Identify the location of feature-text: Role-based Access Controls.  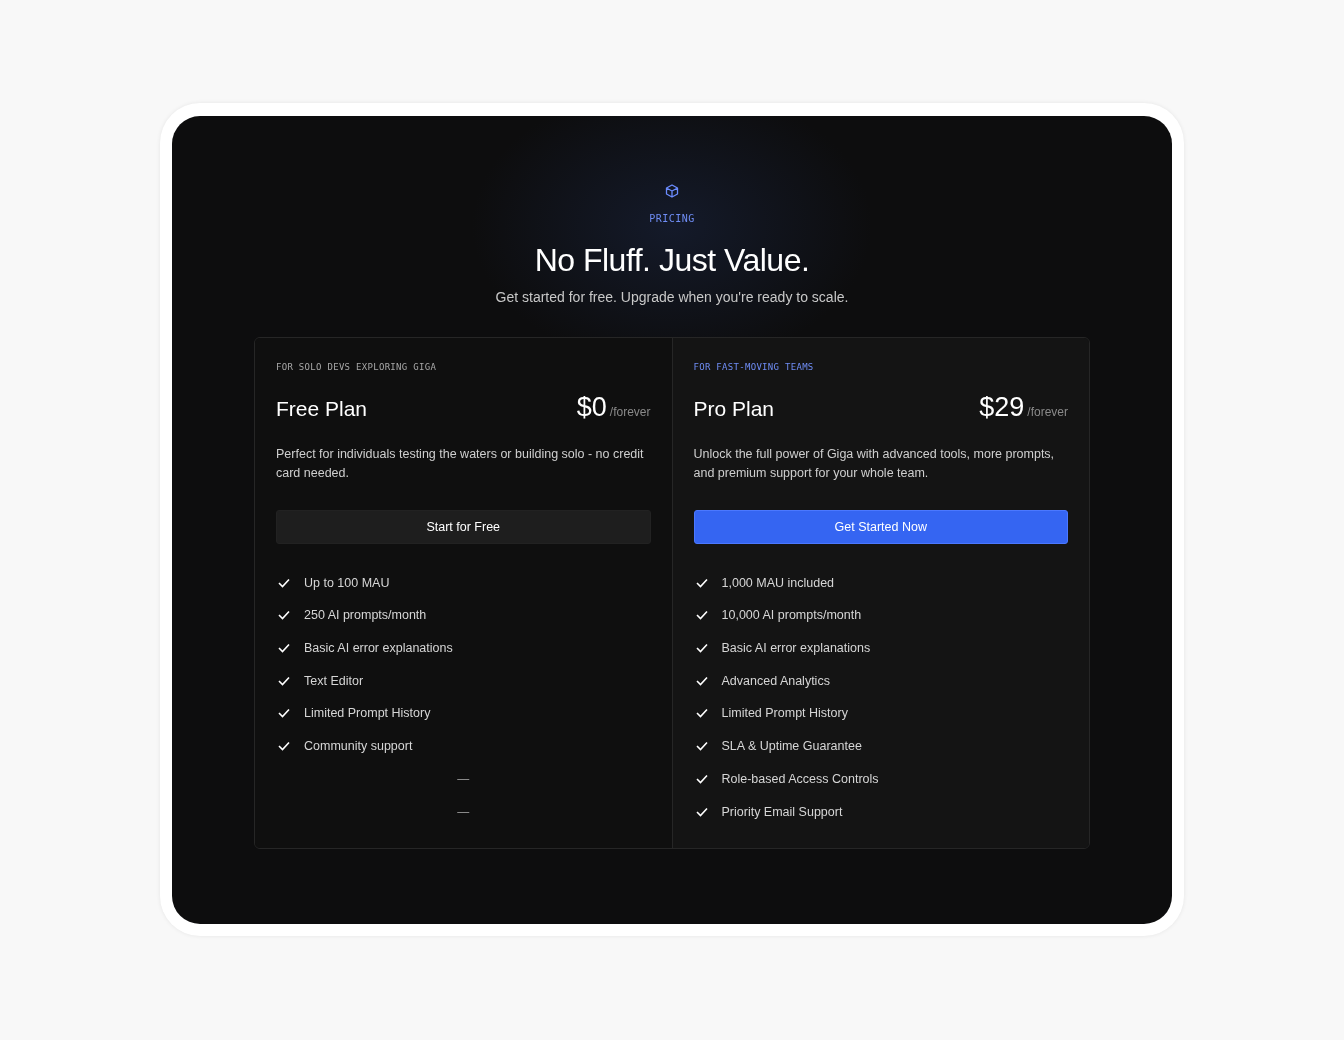
(800, 778).